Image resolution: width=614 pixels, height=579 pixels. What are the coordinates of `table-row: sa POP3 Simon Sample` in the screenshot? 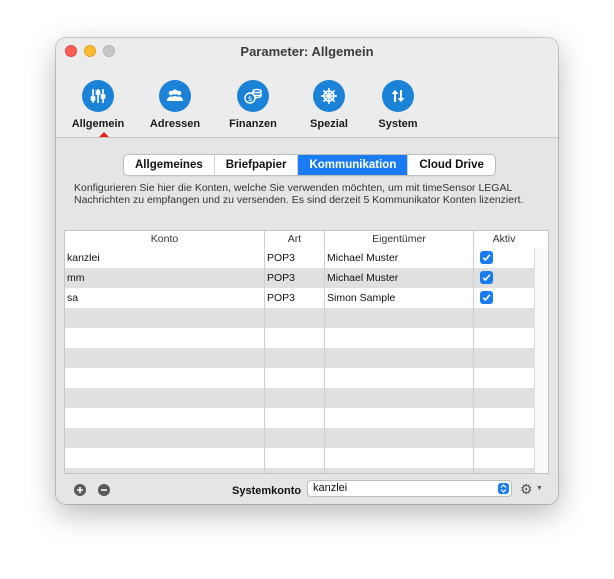 It's located at (299, 298).